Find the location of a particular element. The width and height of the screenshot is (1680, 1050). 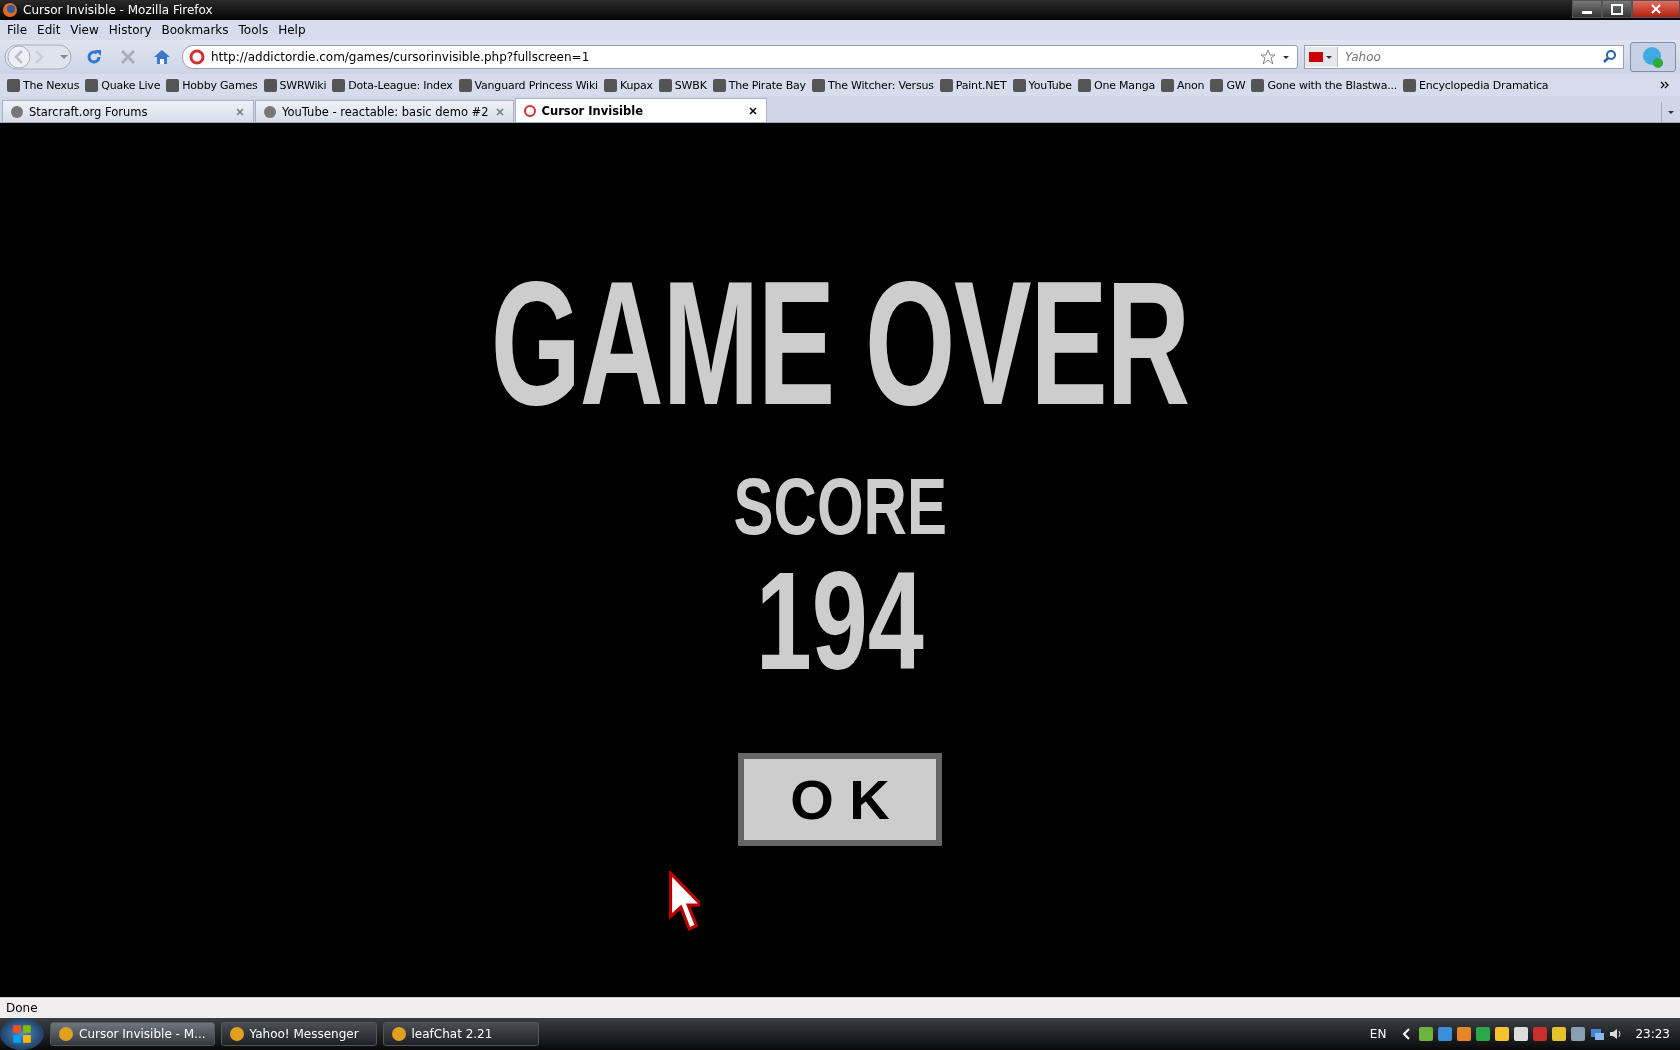

taskbar-button: Yahoo! Messenger is located at coordinates (298, 1034).